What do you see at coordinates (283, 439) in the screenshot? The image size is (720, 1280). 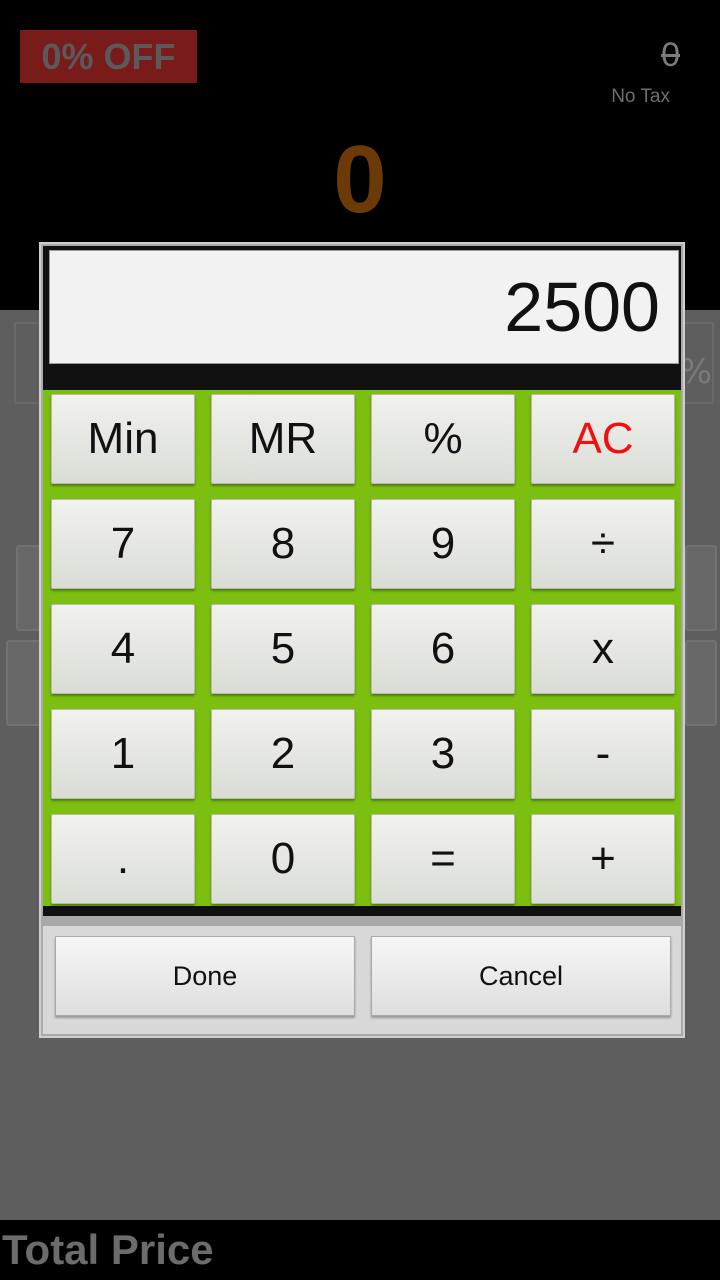 I see `memory-recall-key: MR` at bounding box center [283, 439].